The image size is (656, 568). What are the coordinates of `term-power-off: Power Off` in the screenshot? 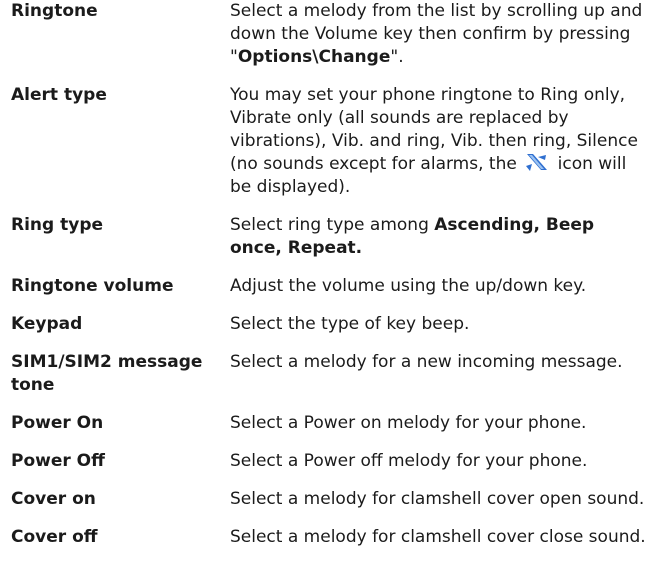 It's located at (58, 461).